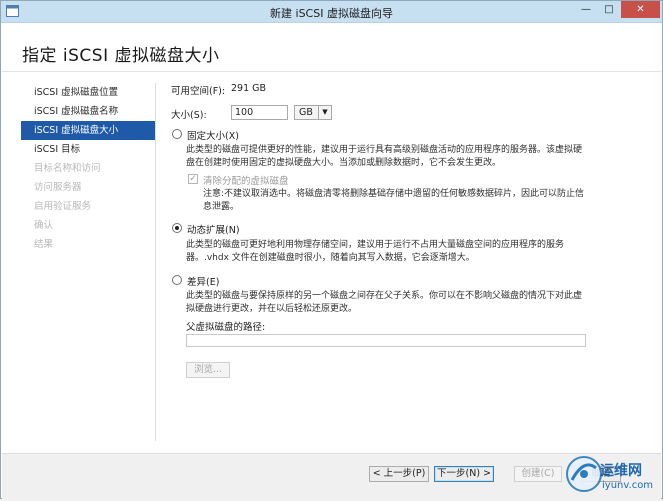 The image size is (663, 501). What do you see at coordinates (203, 281) in the screenshot?
I see `differencing-label: 差异(E)` at bounding box center [203, 281].